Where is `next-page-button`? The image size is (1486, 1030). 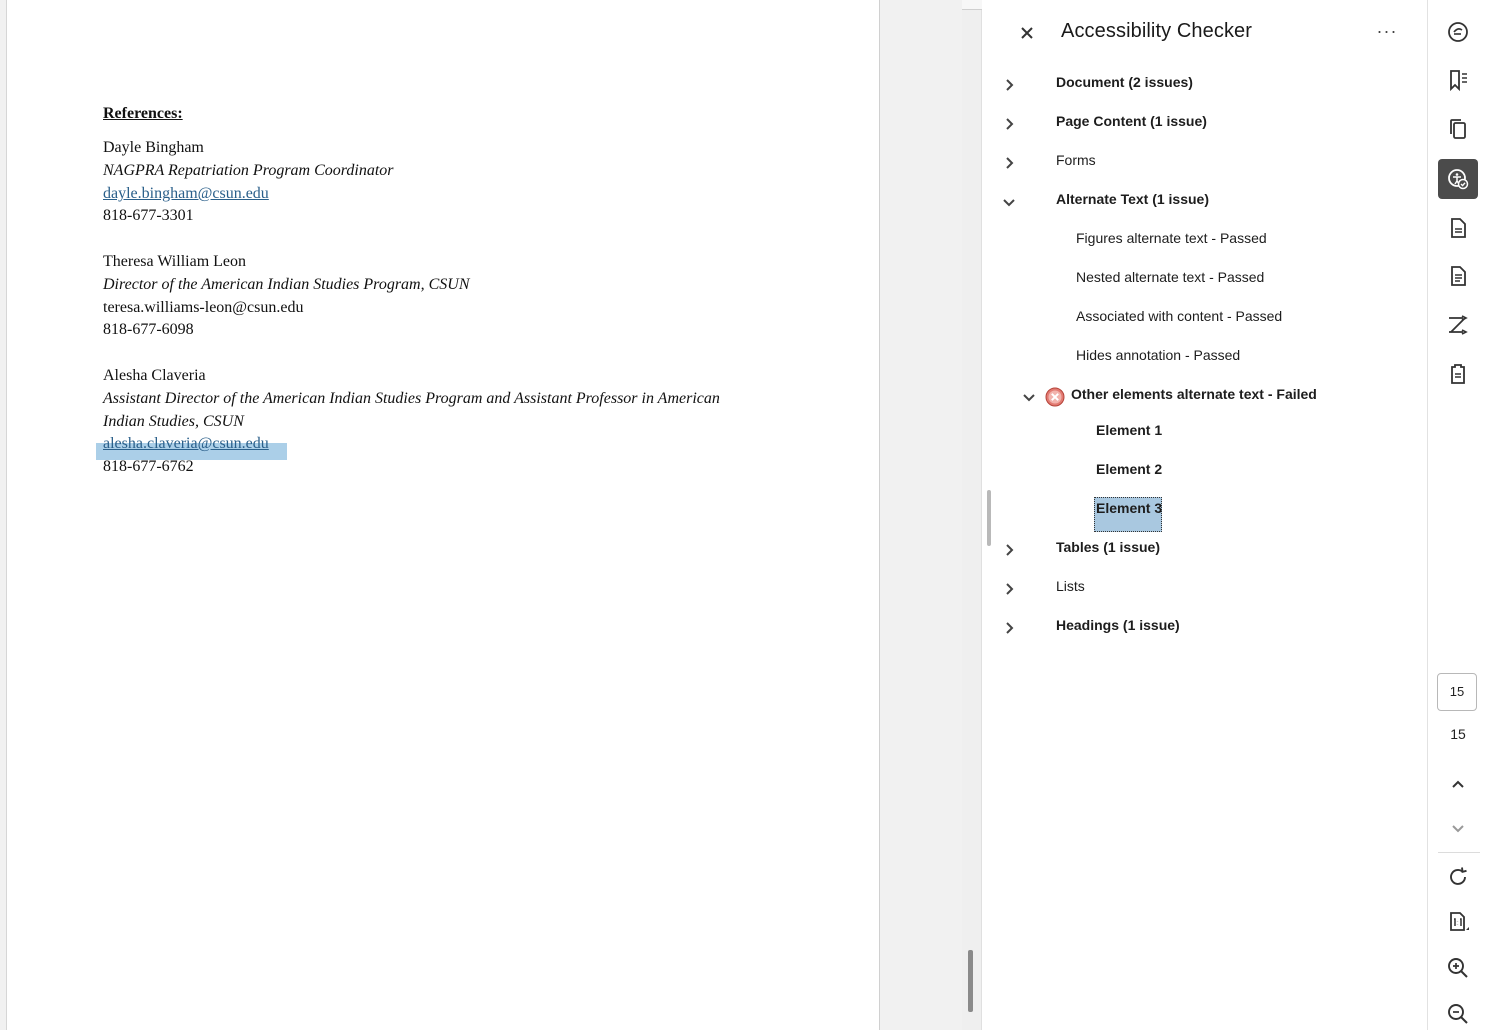
next-page-button is located at coordinates (1458, 828).